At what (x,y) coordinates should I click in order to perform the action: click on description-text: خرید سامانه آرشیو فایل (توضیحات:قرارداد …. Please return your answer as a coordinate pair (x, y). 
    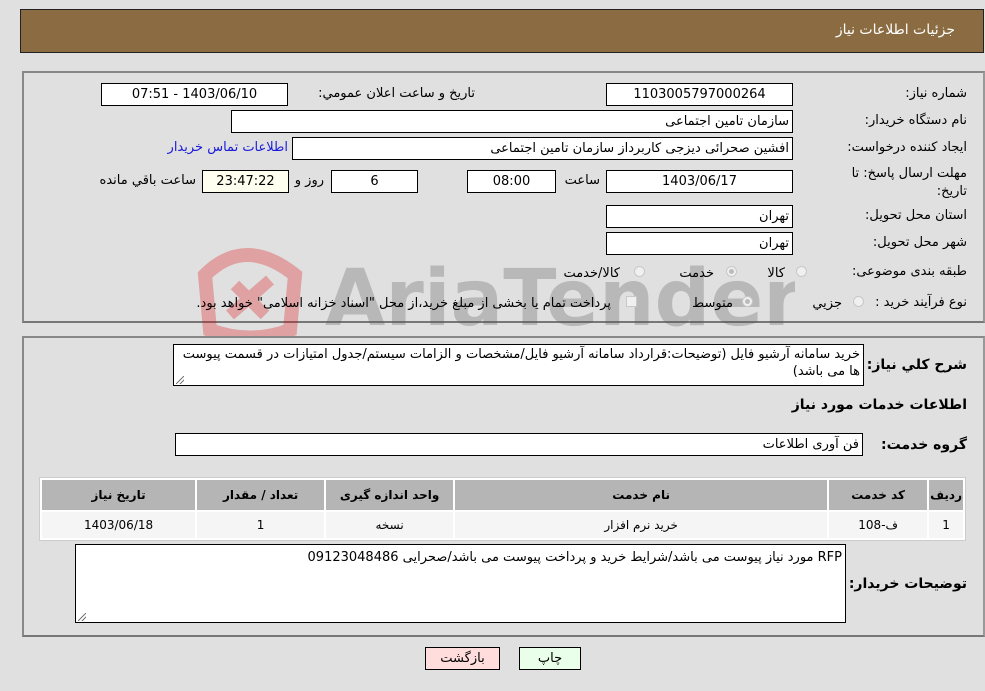
    Looking at the image, I should click on (521, 363).